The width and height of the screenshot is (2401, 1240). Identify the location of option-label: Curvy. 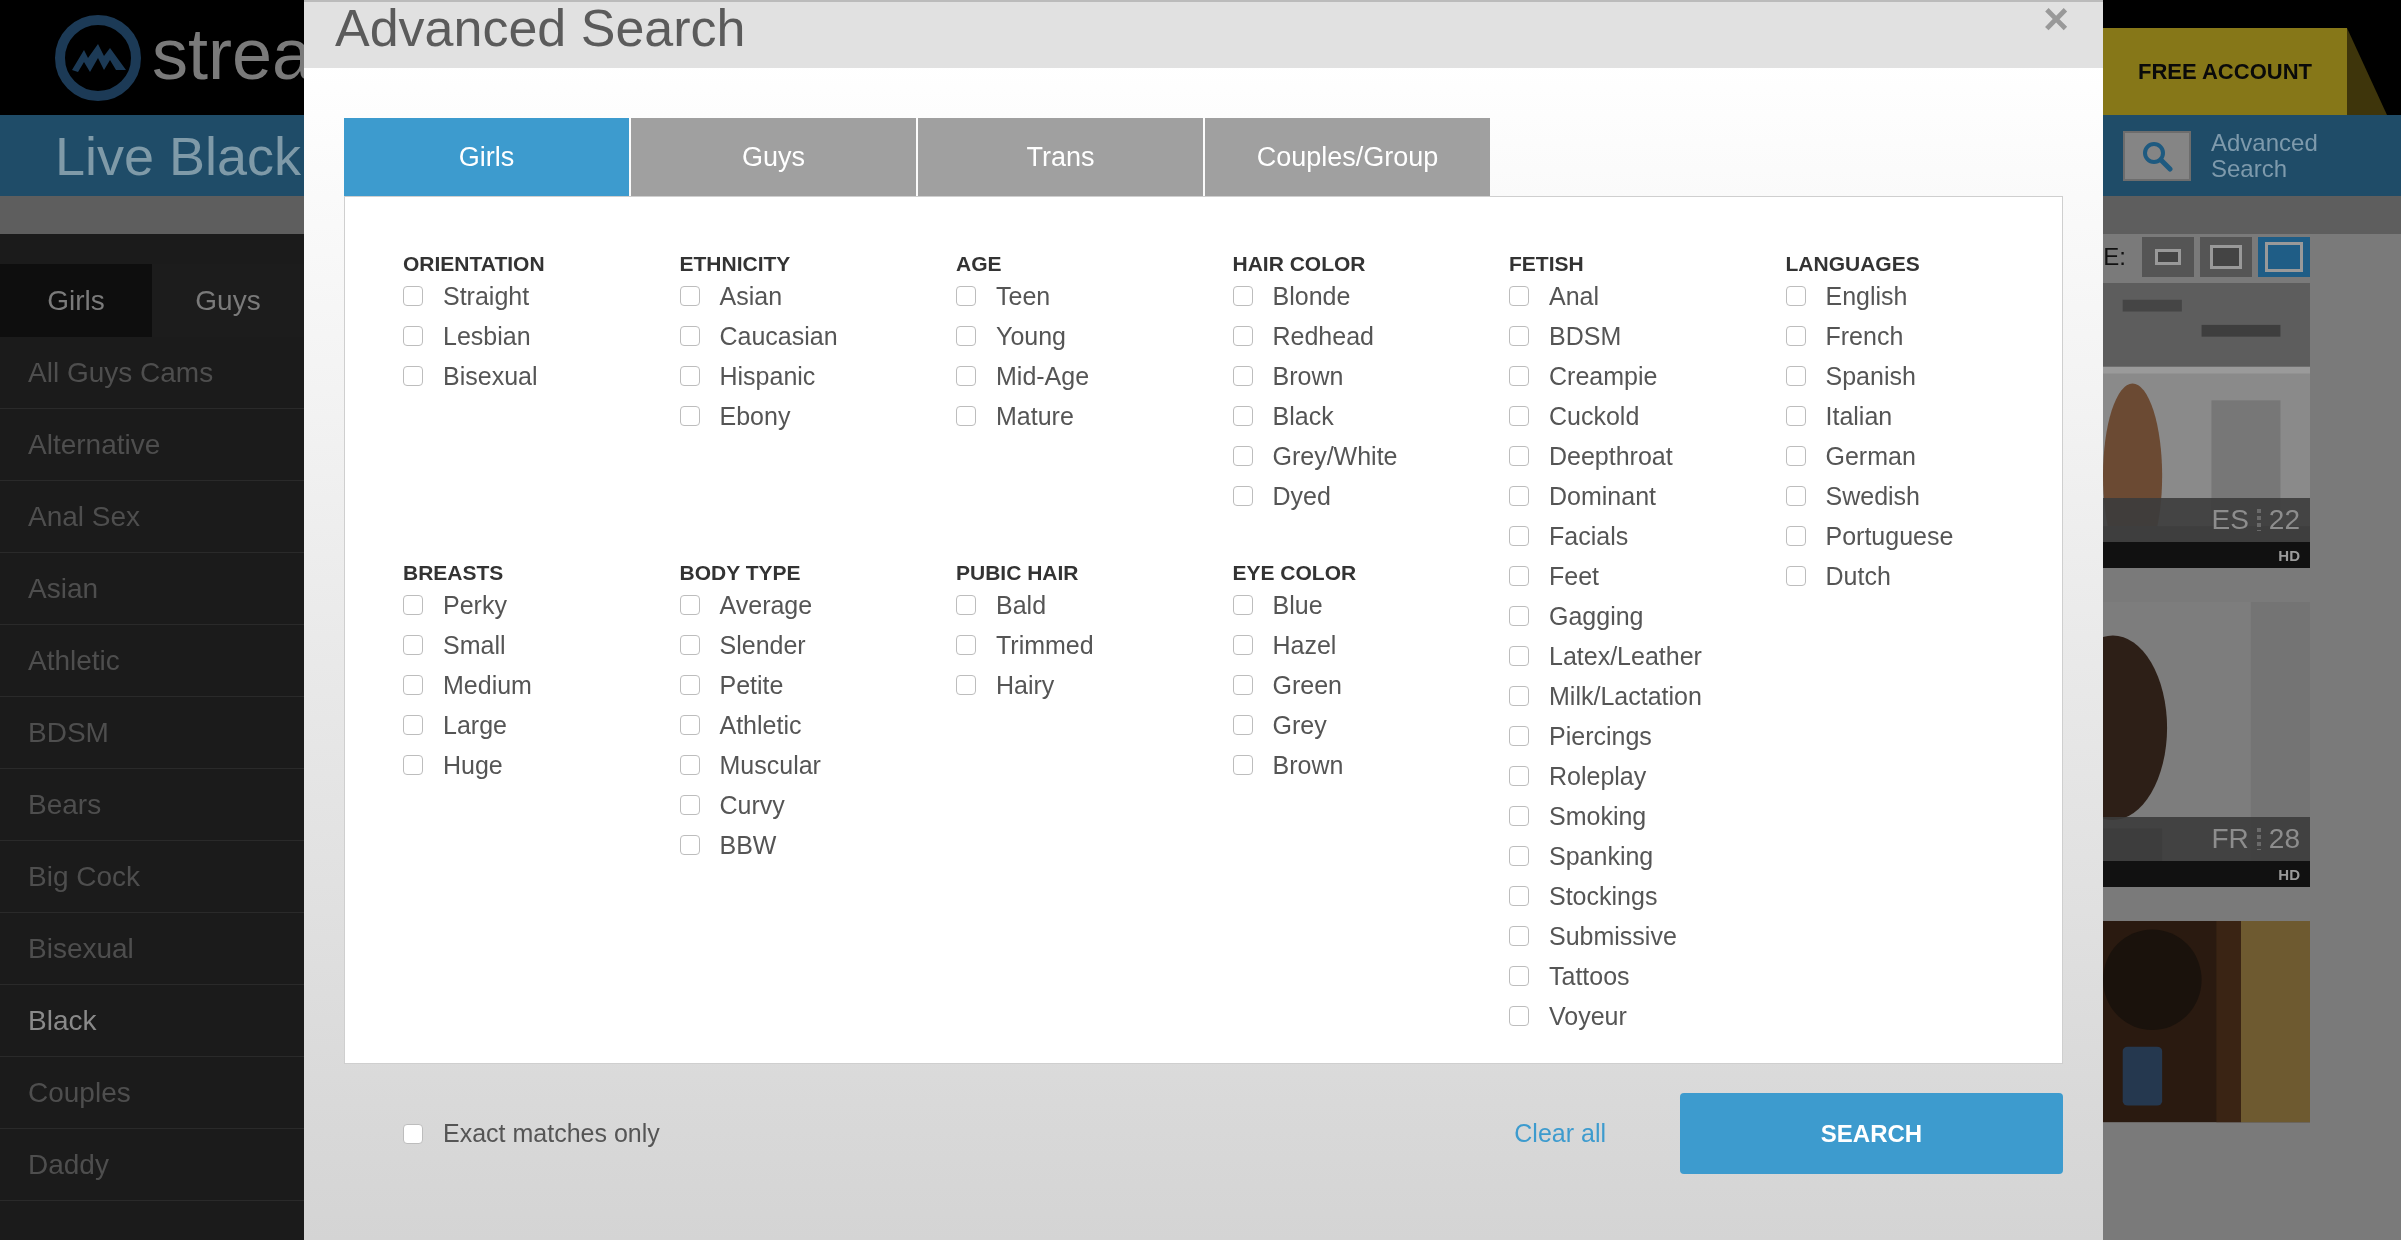
(752, 805).